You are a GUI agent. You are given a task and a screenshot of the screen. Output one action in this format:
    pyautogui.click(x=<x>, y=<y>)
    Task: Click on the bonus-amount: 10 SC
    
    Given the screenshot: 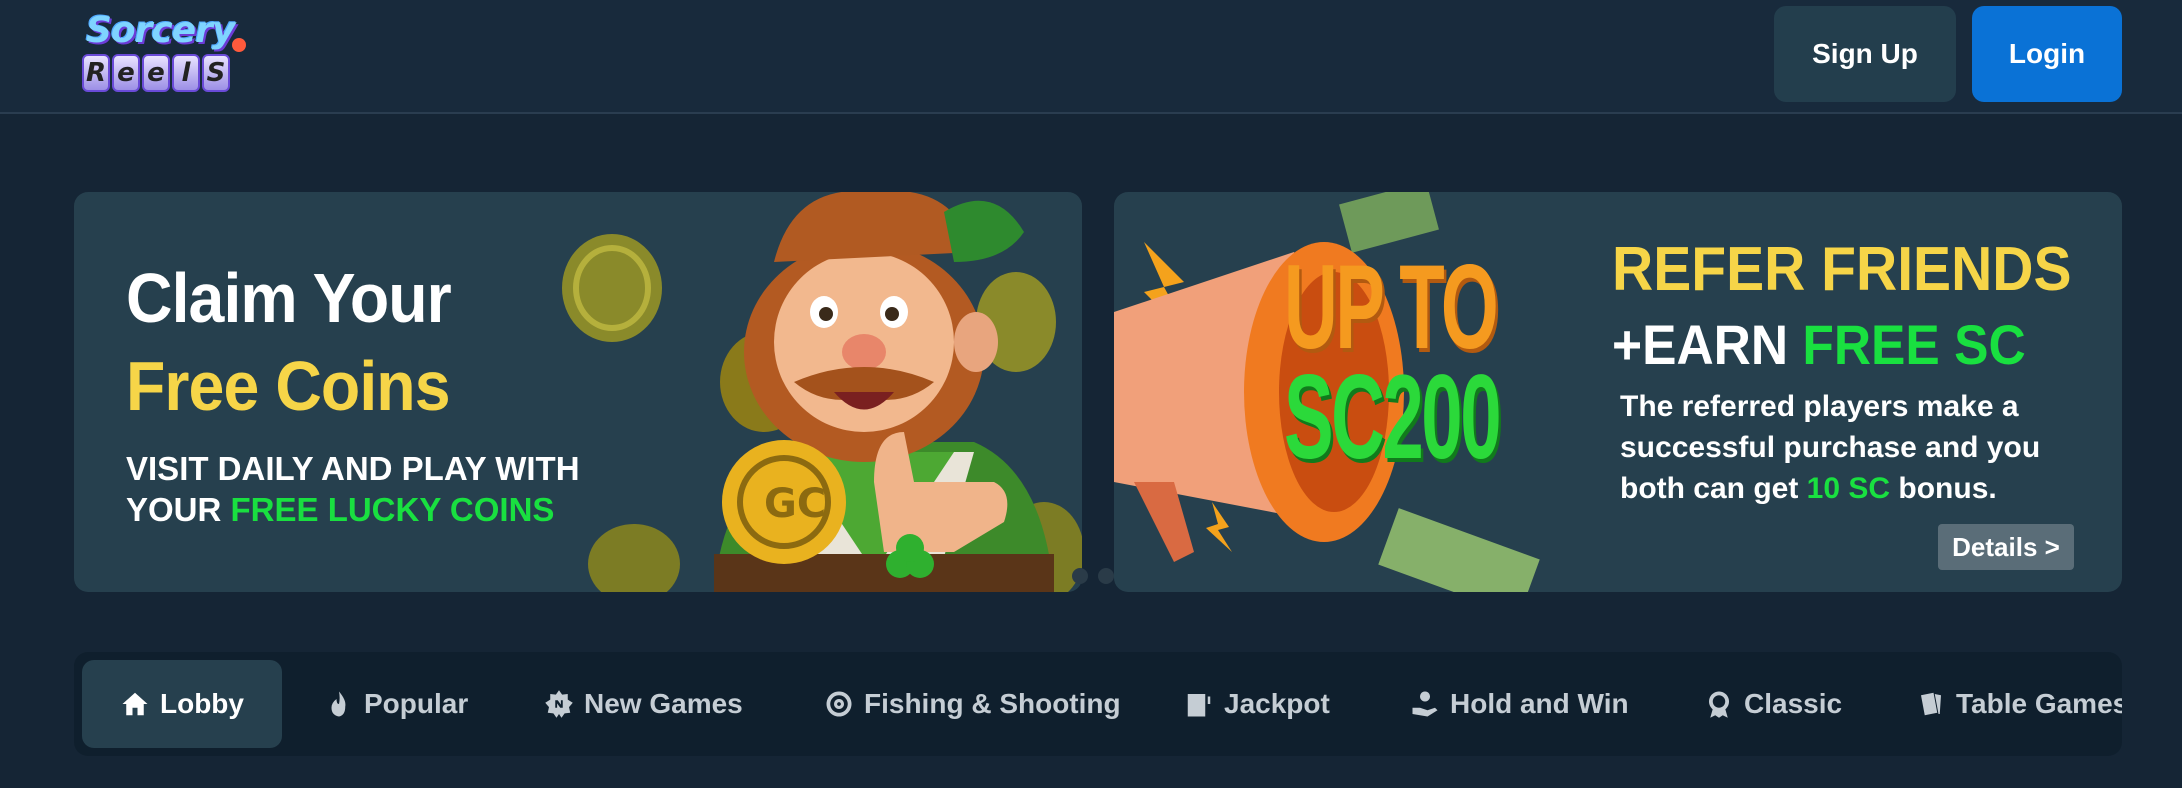 What is the action you would take?
    pyautogui.click(x=1848, y=488)
    